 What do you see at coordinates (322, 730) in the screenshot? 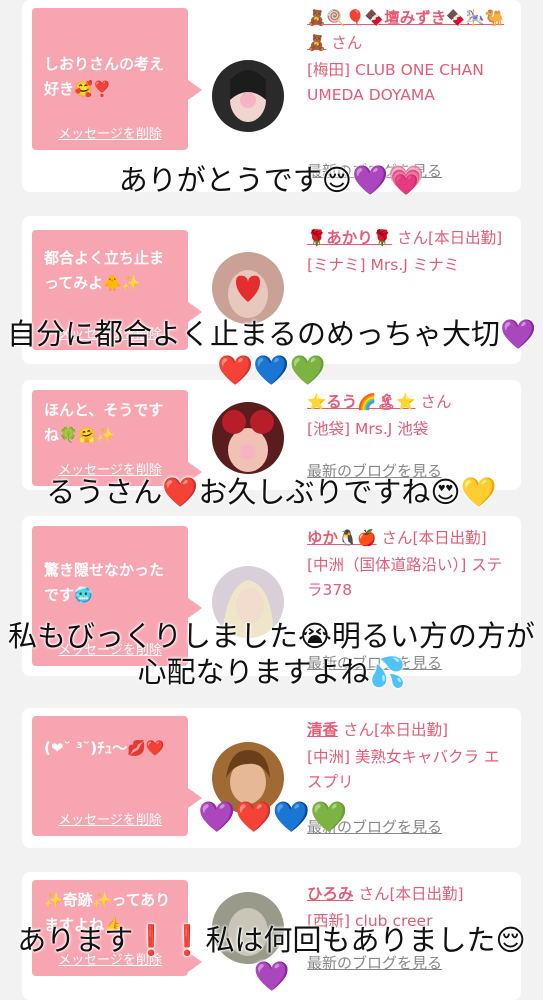
I see `sender-name-link: 清香` at bounding box center [322, 730].